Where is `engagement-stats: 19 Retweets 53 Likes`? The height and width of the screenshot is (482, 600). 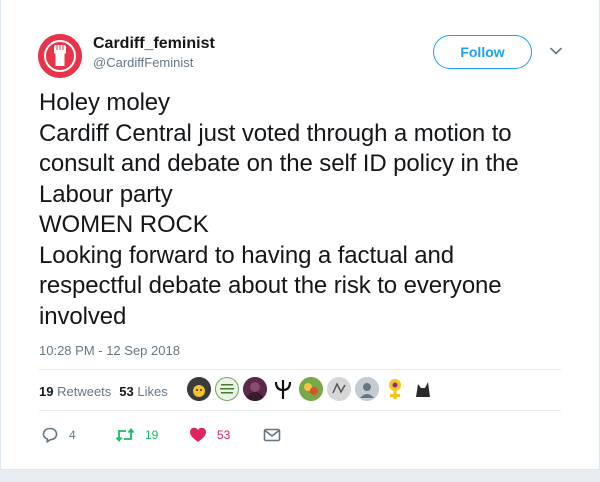 engagement-stats: 19 Retweets 53 Likes is located at coordinates (103, 391).